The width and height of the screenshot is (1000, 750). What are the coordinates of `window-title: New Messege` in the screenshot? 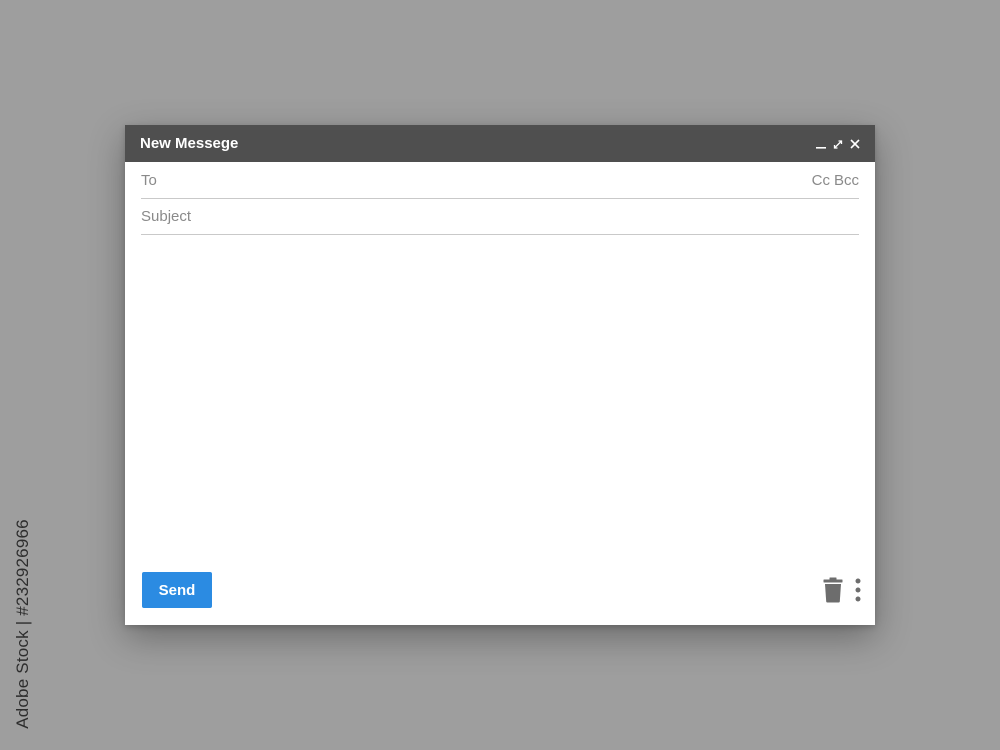 It's located at (189, 143).